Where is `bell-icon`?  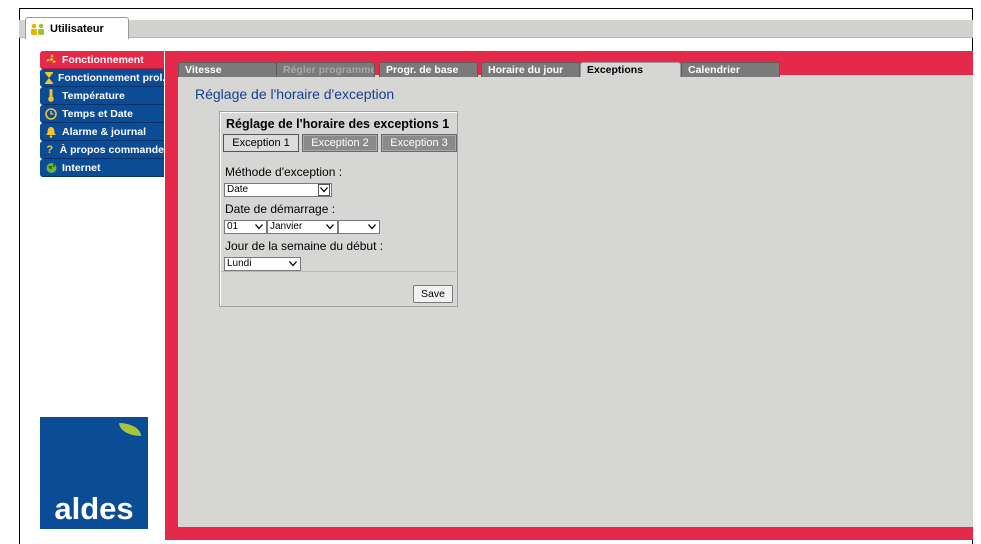
bell-icon is located at coordinates (51, 132).